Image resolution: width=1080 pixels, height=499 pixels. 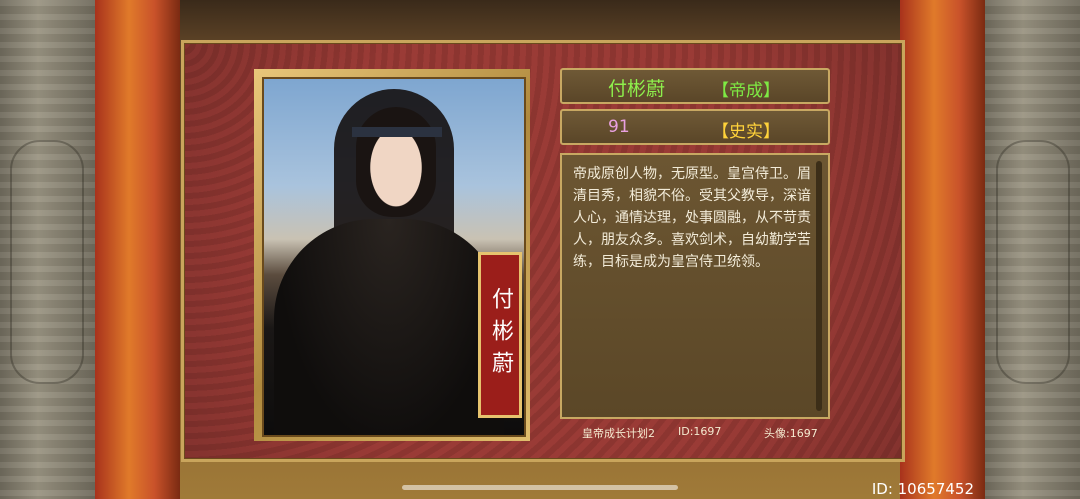 I want to click on origin-tag: 【帝成】, so click(x=746, y=91).